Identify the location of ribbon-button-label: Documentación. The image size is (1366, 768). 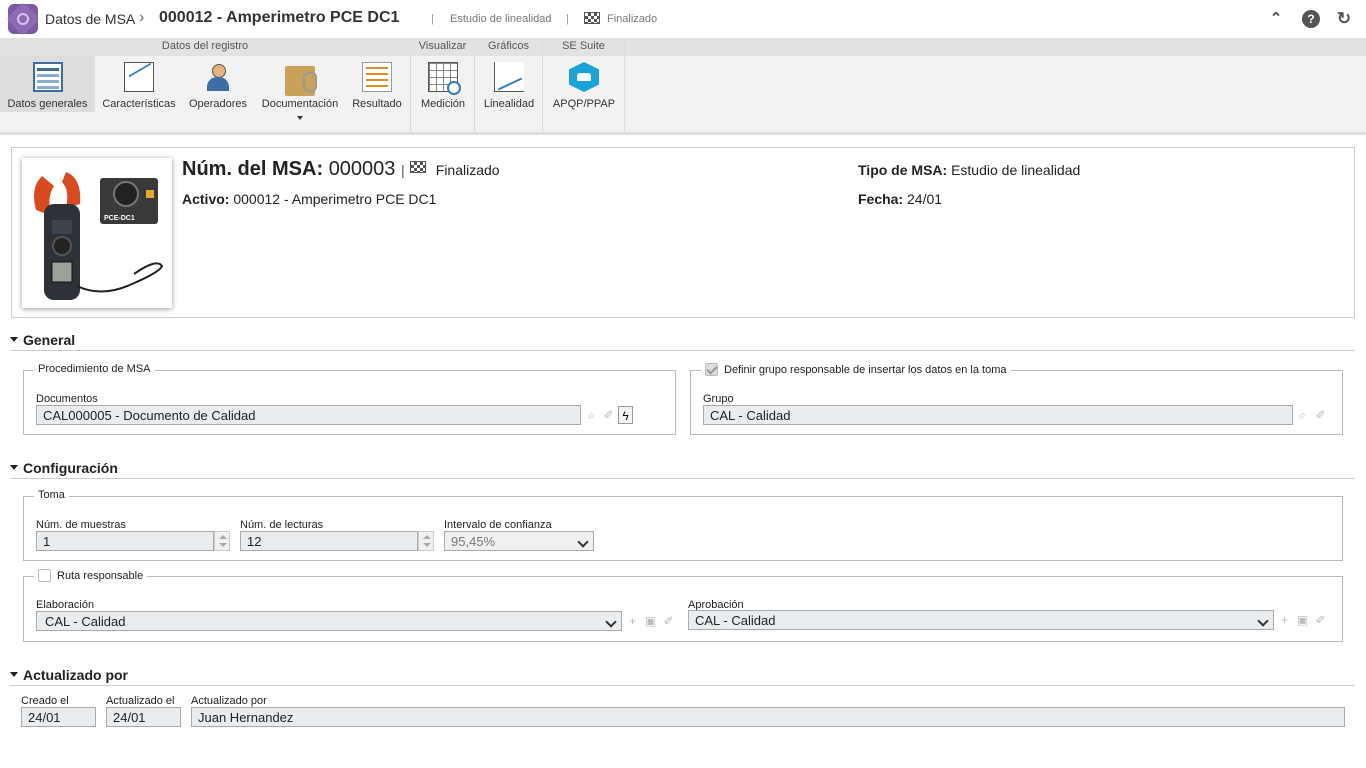
(300, 104).